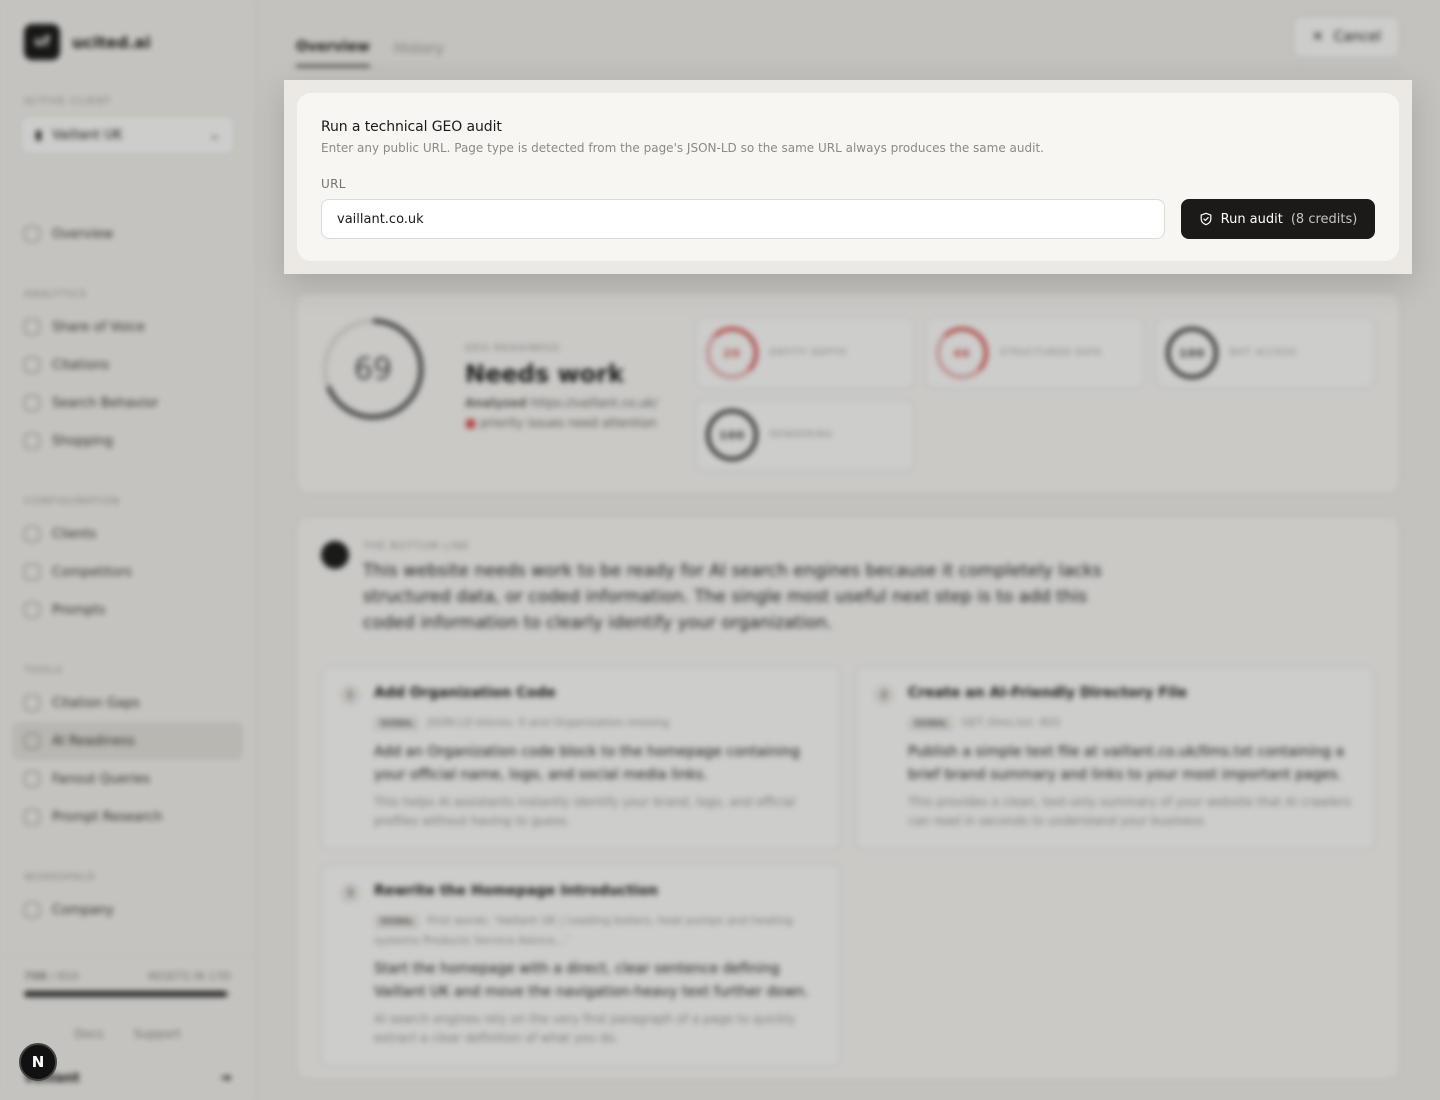 The height and width of the screenshot is (1100, 1440). What do you see at coordinates (743, 219) in the screenshot?
I see `url-input` at bounding box center [743, 219].